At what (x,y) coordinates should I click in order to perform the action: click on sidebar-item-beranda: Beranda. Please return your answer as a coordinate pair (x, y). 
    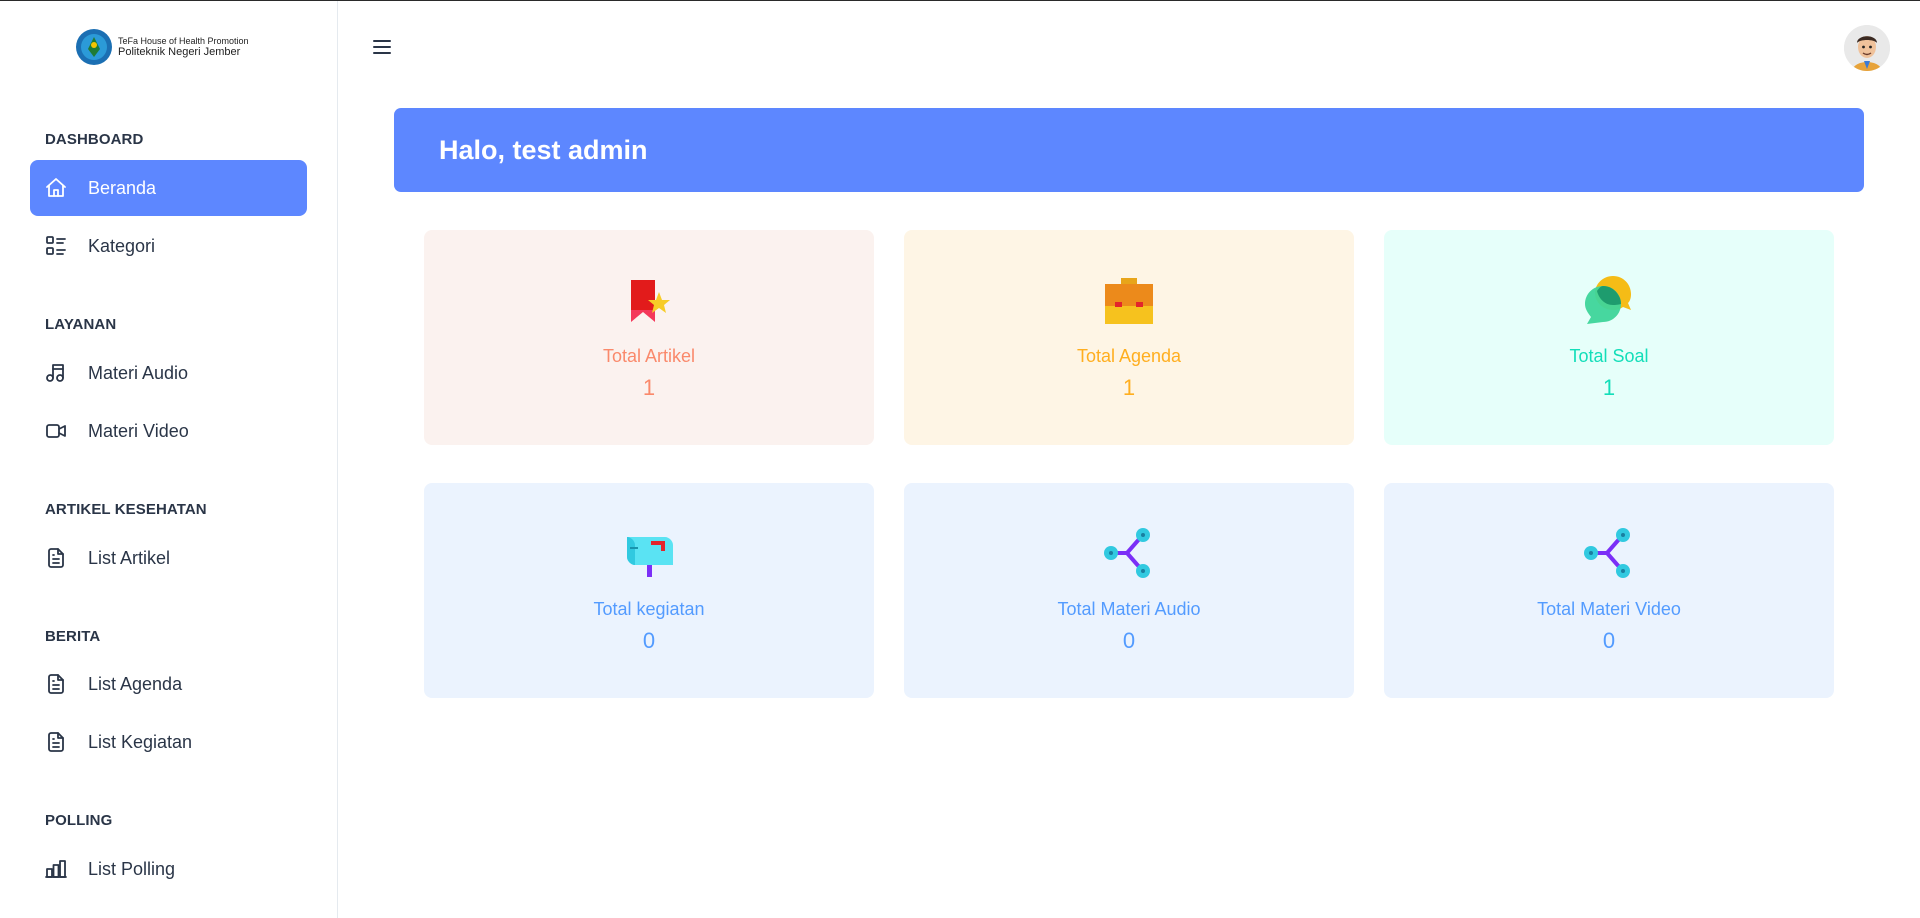
    Looking at the image, I should click on (168, 188).